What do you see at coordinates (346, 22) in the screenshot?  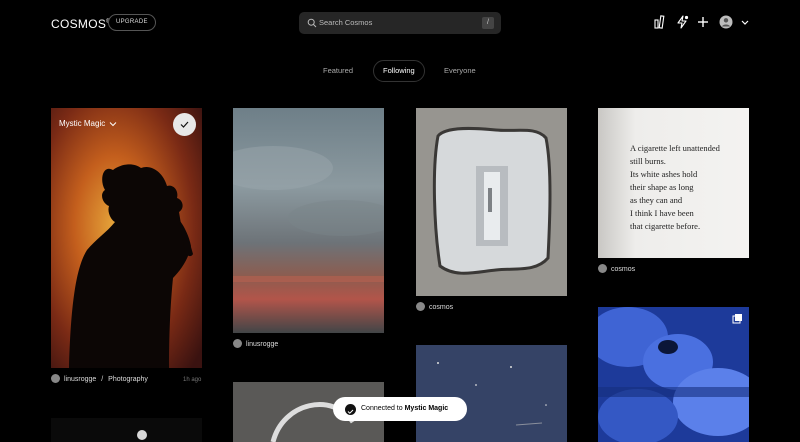 I see `search-placeholder: Search Cosmos` at bounding box center [346, 22].